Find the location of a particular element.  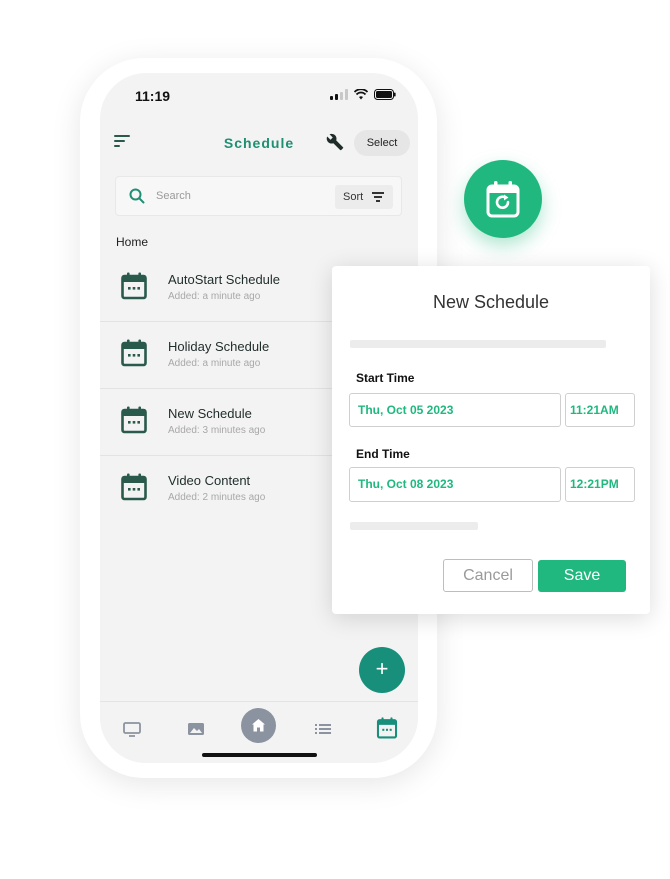

select-button: Select is located at coordinates (382, 143).